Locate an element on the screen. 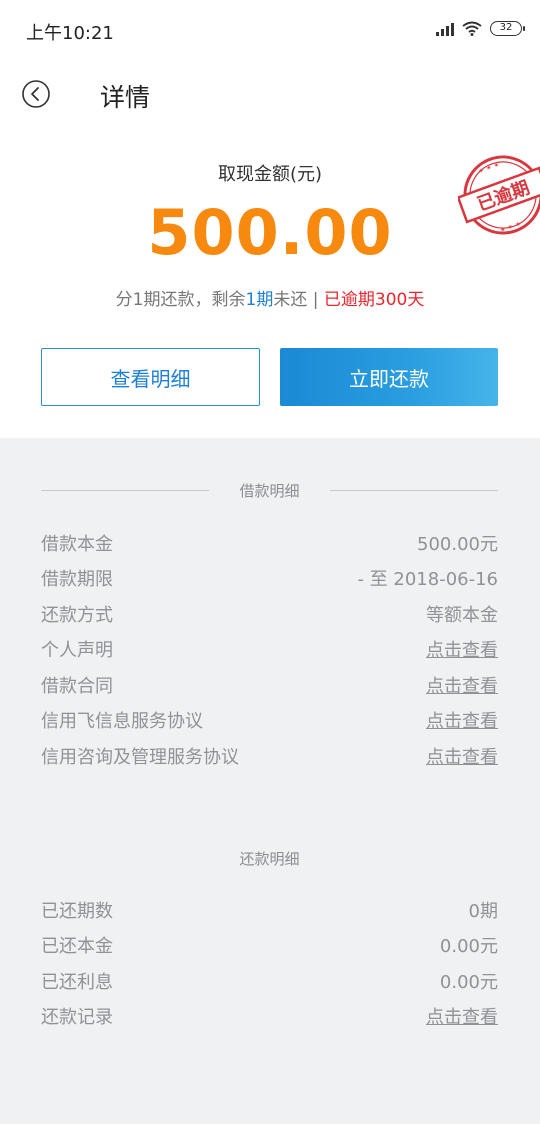 Image resolution: width=540 pixels, height=1124 pixels. repay-row-interest: 已还利息 0.00元 is located at coordinates (269, 980).